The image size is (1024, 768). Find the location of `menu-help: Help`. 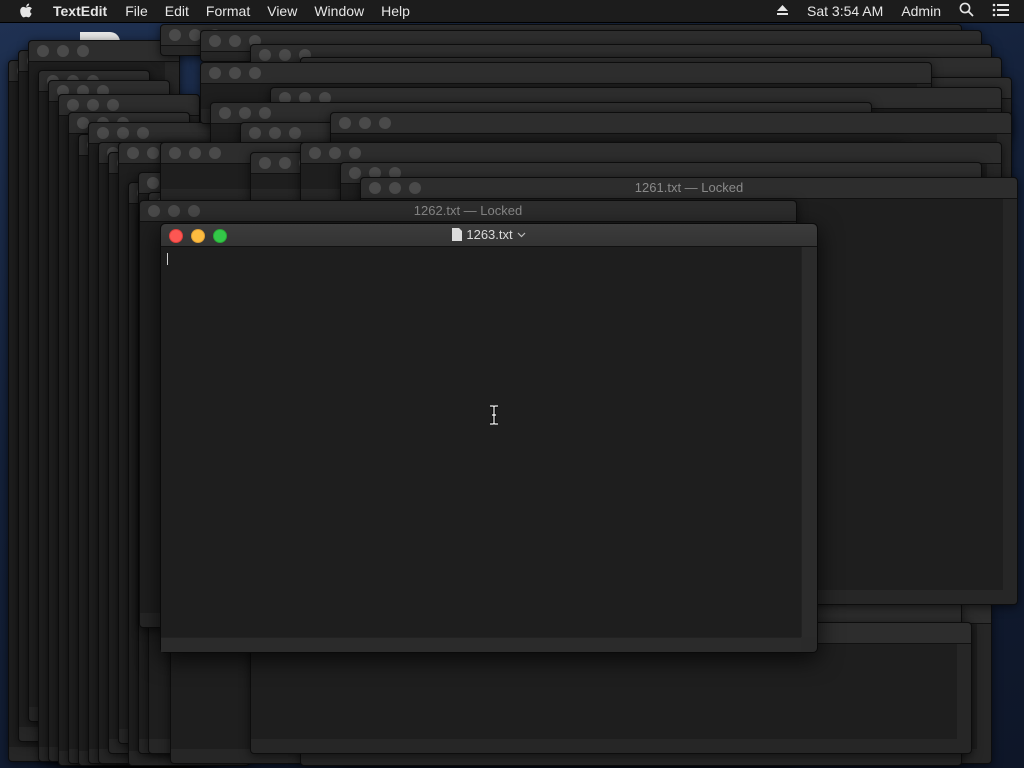

menu-help: Help is located at coordinates (395, 11).